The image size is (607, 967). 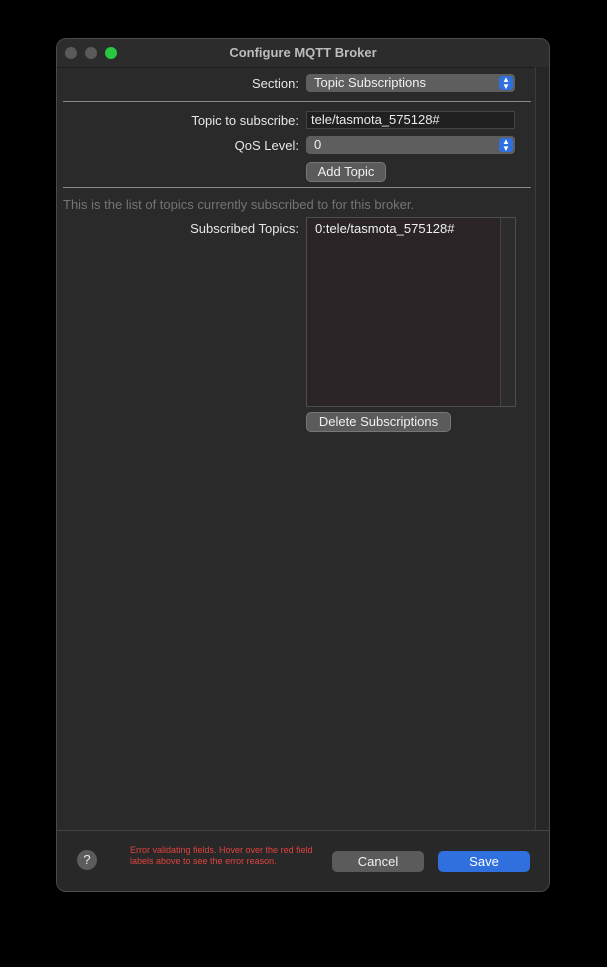 I want to click on section-popup: Topic Subscriptions ▲ ▼, so click(x=410, y=83).